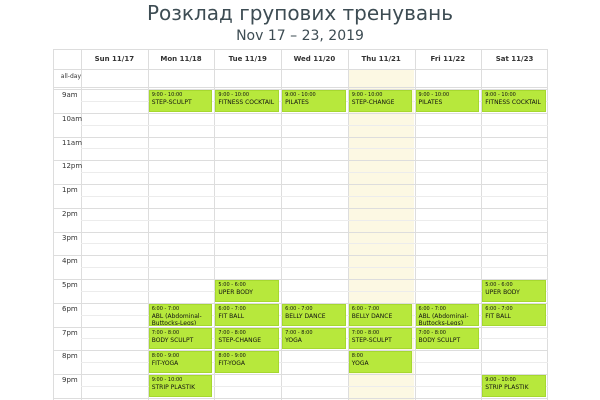  What do you see at coordinates (300, 36) in the screenshot?
I see `date-range: Nov 17 – 23, 2019` at bounding box center [300, 36].